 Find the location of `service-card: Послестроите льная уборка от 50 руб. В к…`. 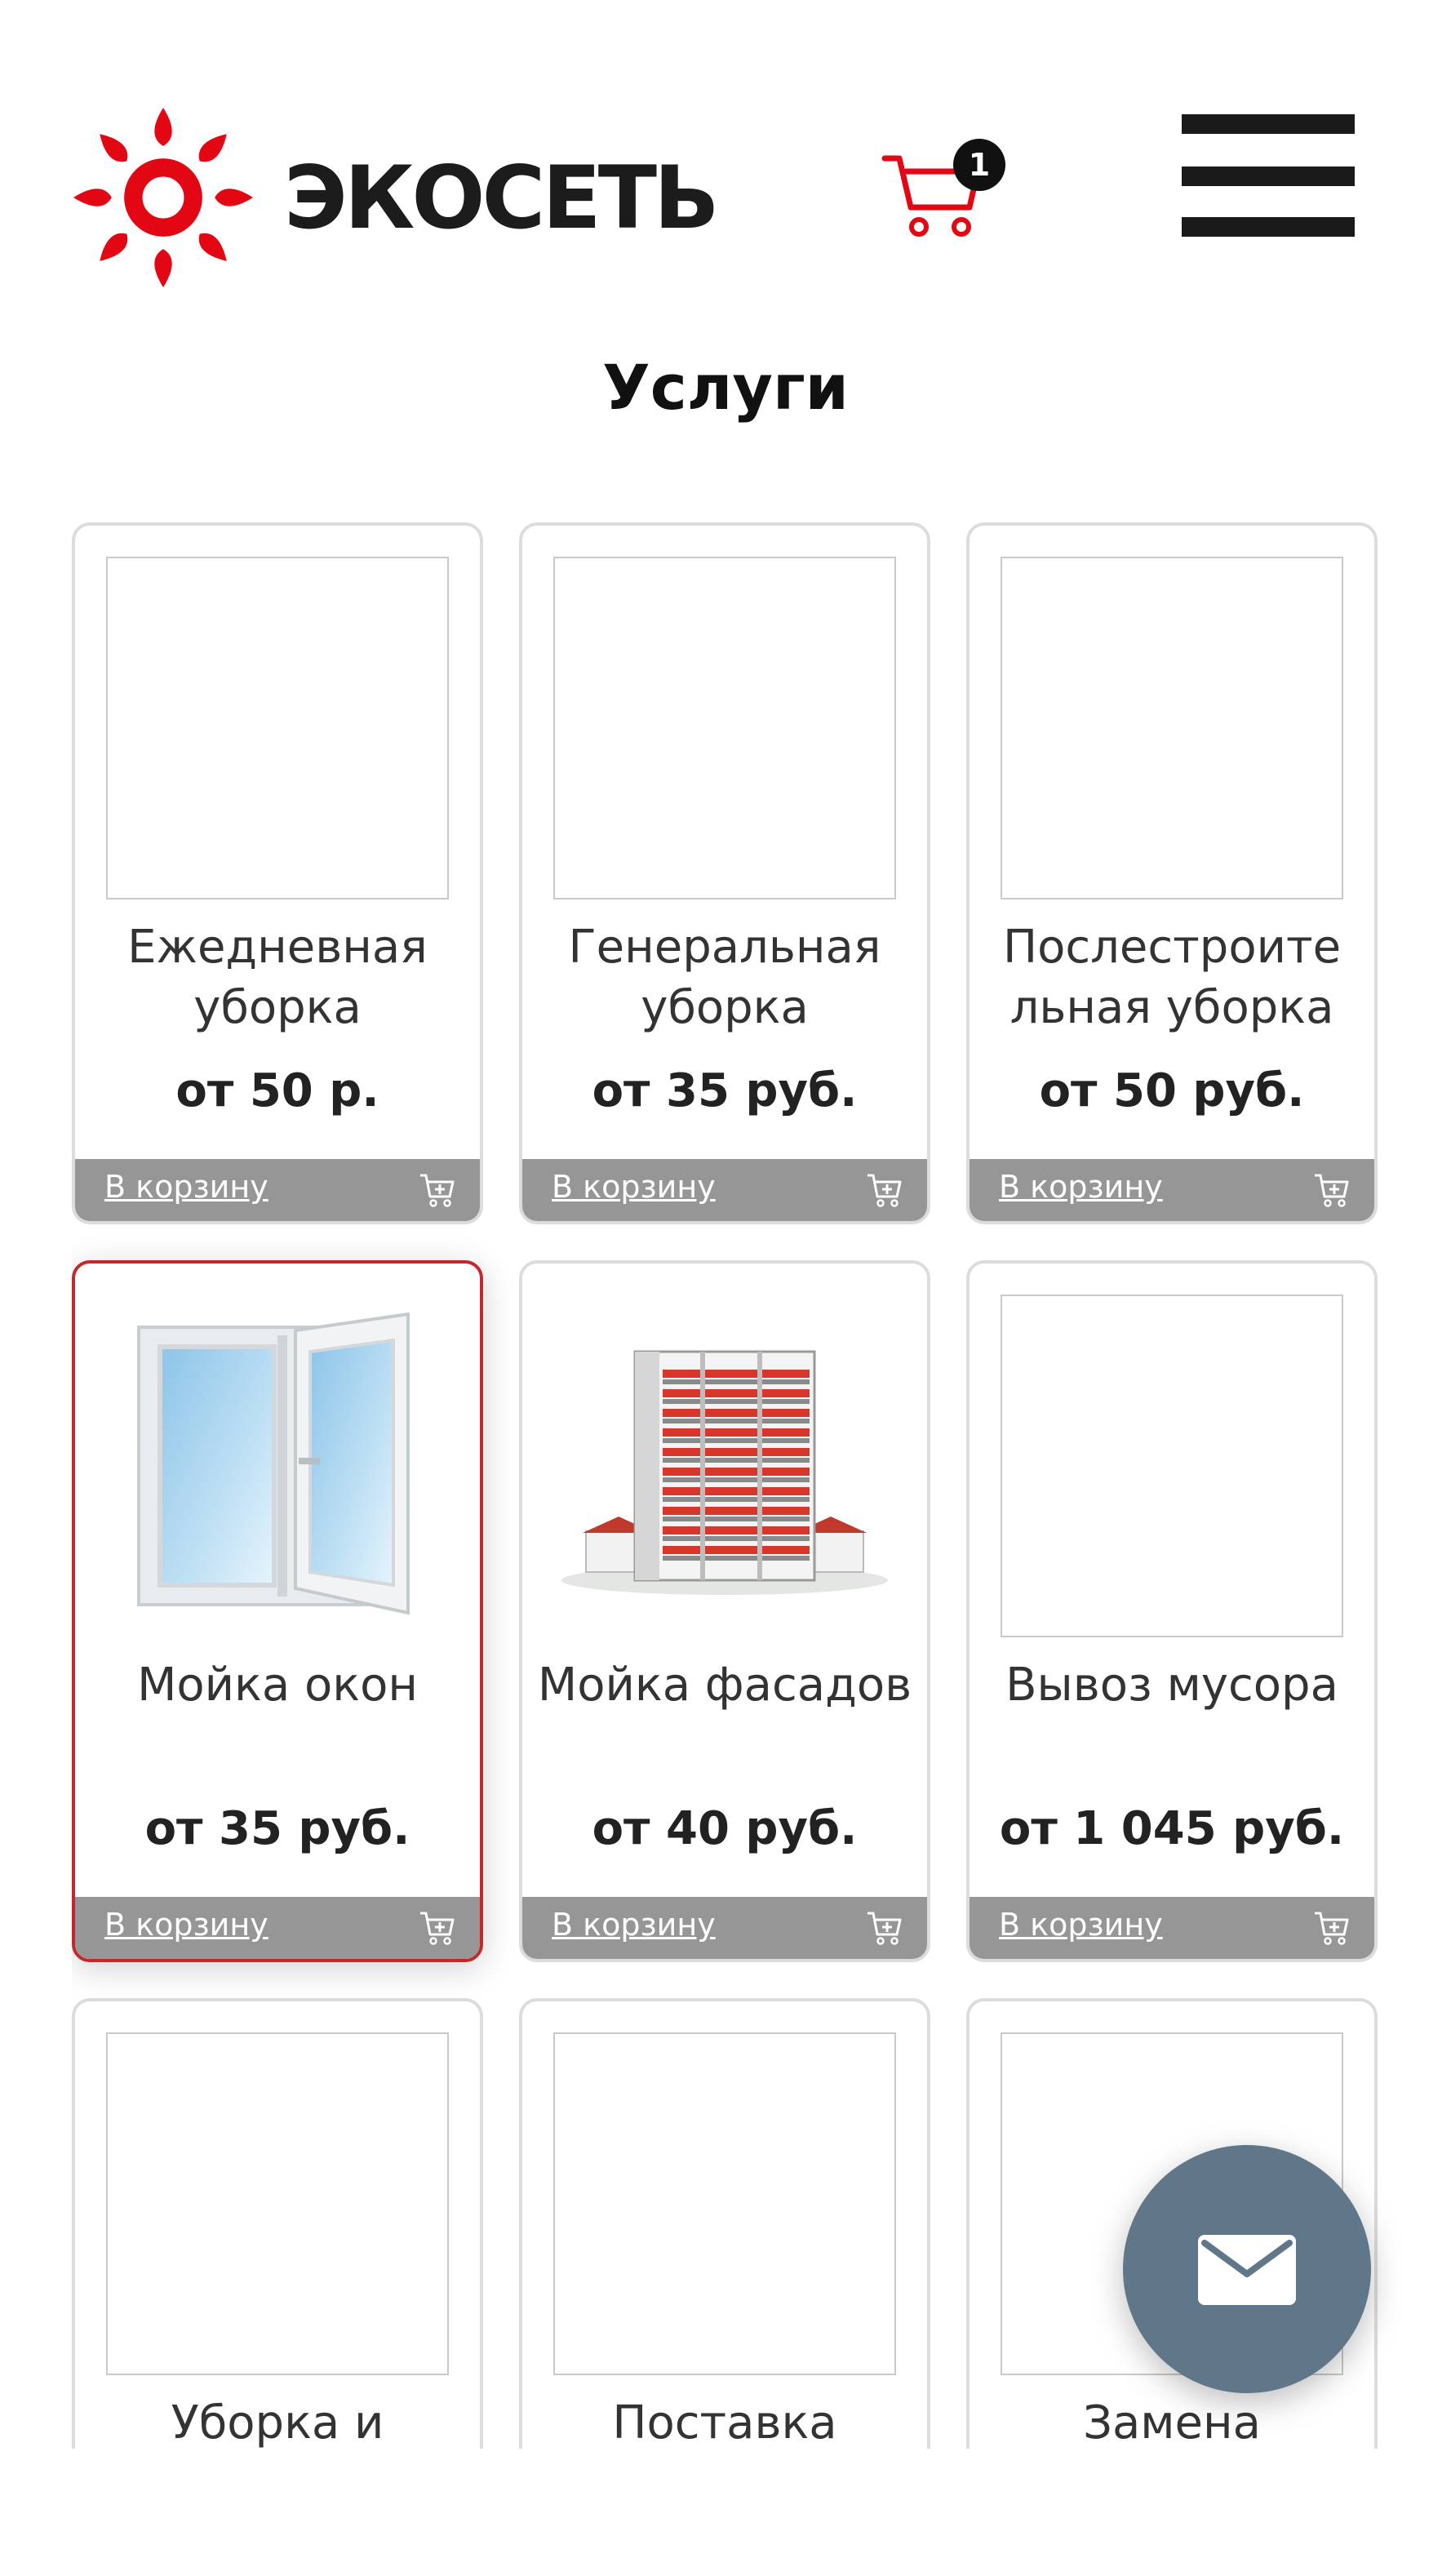

service-card: Послестроите льная уборка от 50 руб. В к… is located at coordinates (1172, 873).